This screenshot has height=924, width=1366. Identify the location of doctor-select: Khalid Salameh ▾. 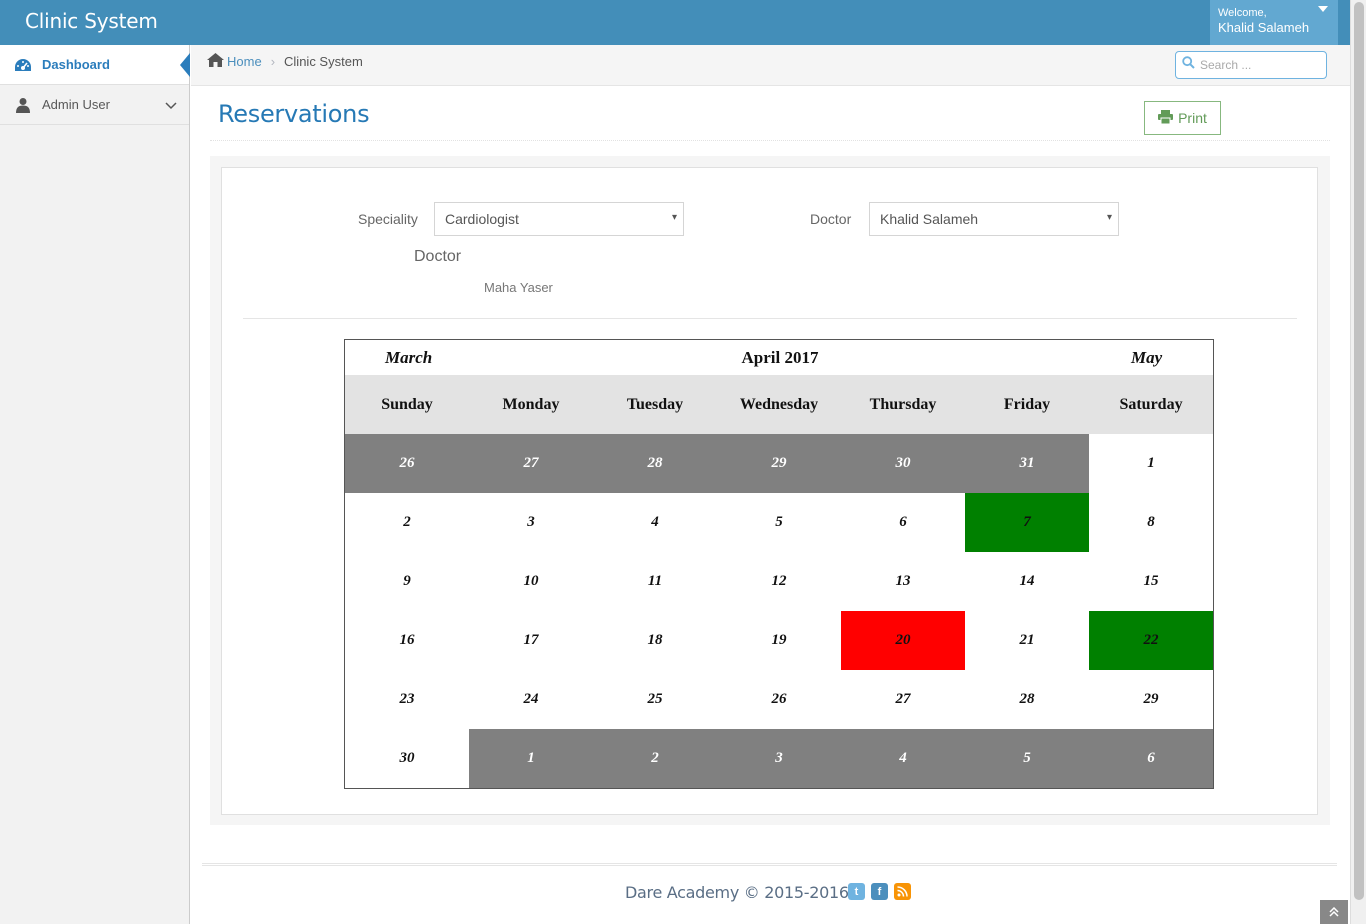
(994, 219).